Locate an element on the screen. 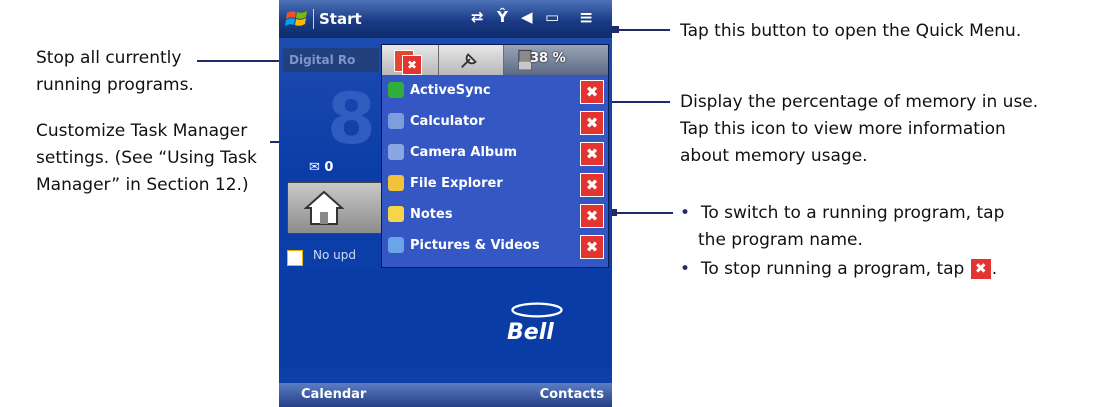 The height and width of the screenshot is (407, 1114). wrench-icon is located at coordinates (469, 60).